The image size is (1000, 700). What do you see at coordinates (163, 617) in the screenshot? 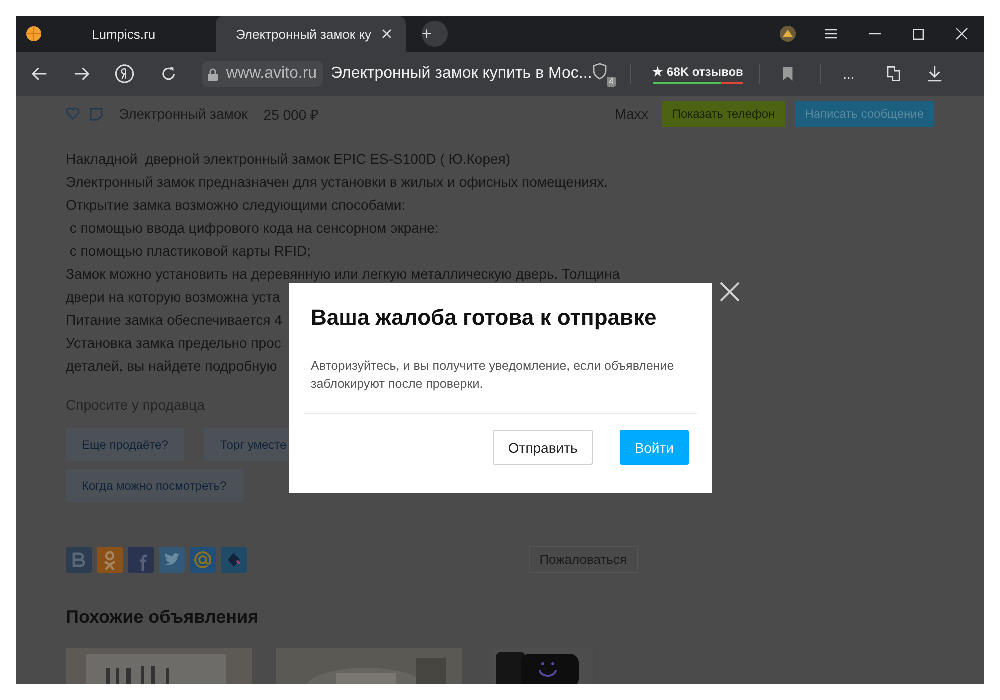
I see `similar-heading: Похожие объявления` at bounding box center [163, 617].